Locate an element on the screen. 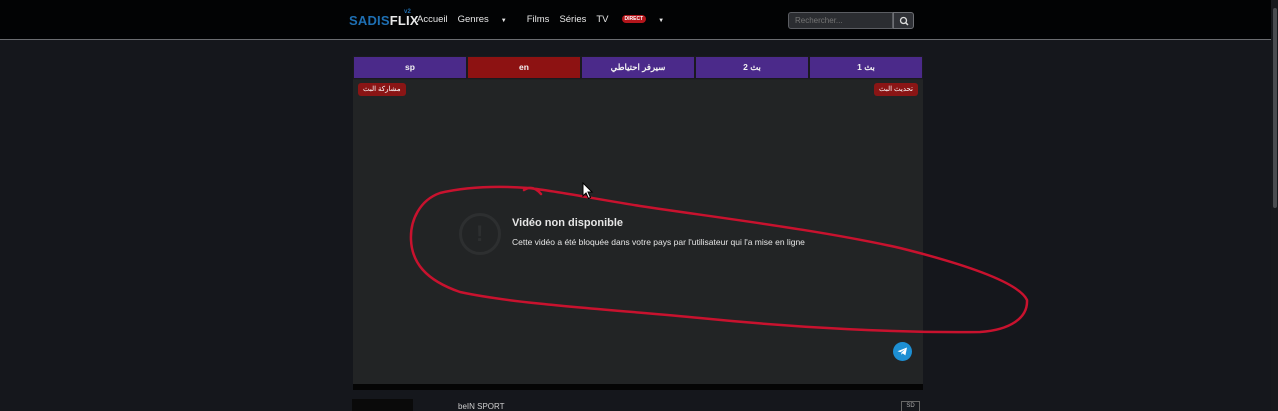 The height and width of the screenshot is (411, 1278). tab-backup-server: سيرفر احتياطي is located at coordinates (638, 67).